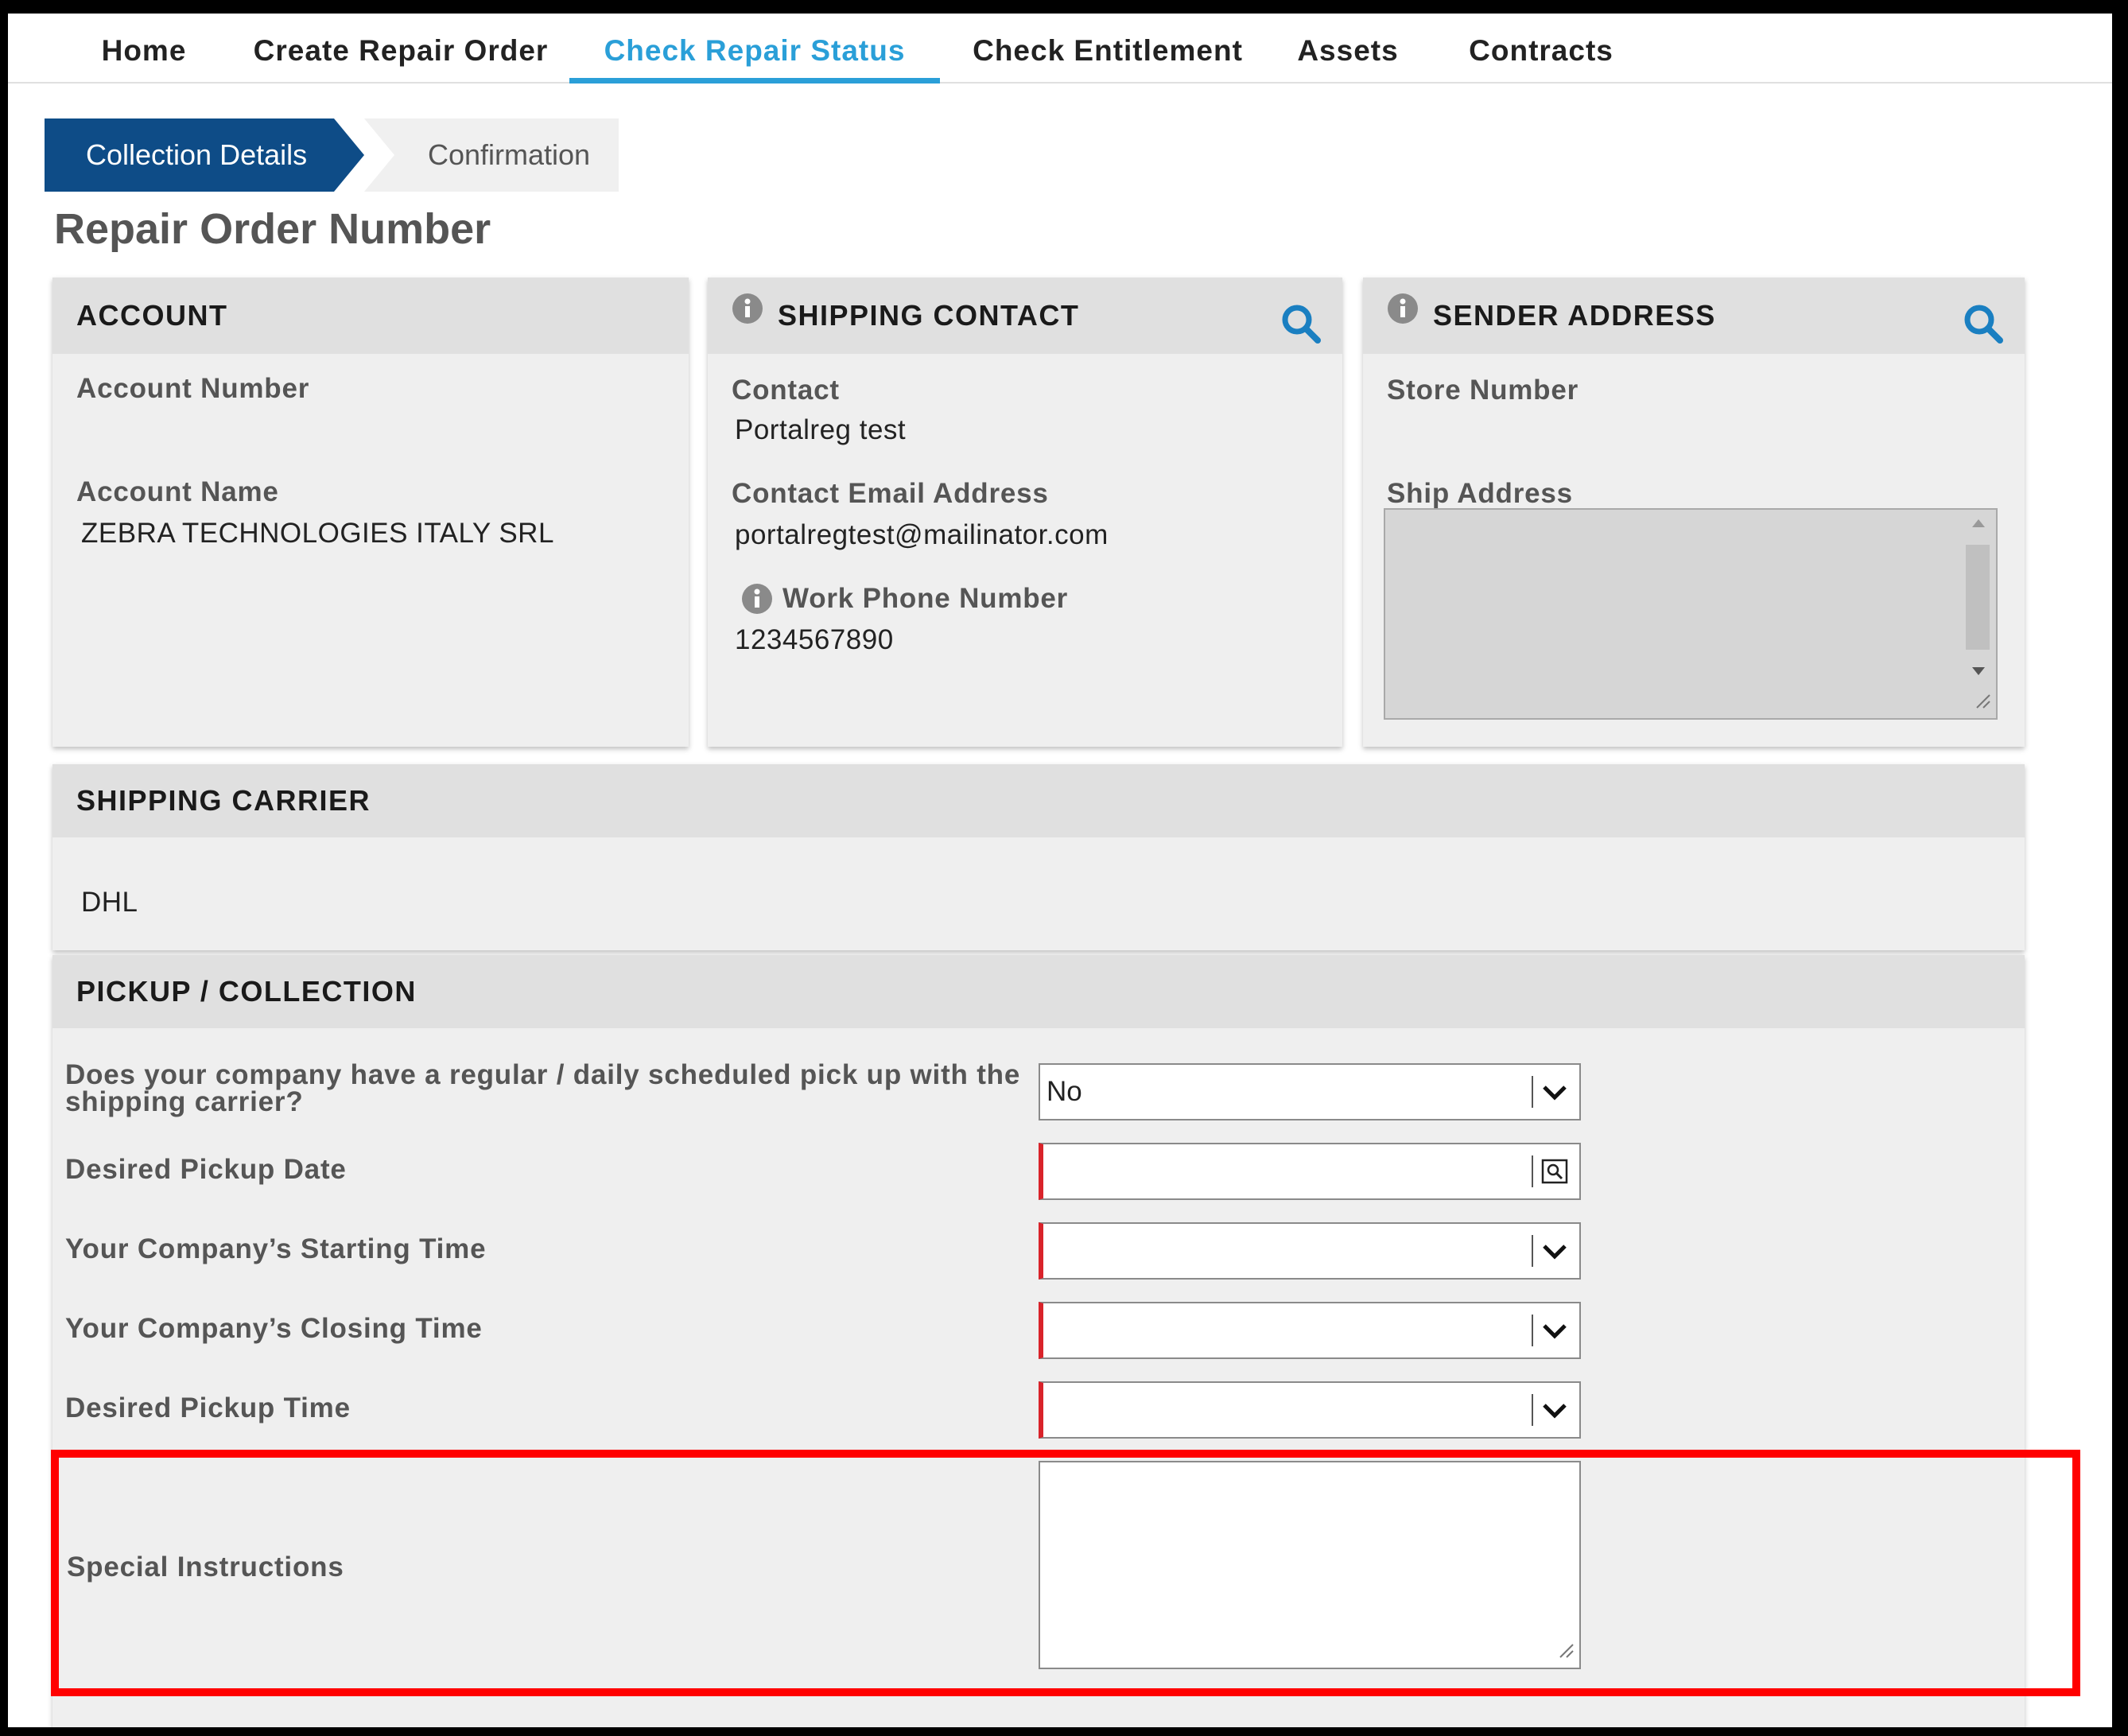  What do you see at coordinates (1575, 315) in the screenshot?
I see `sender-address-heading-text: SENDER ADDRESS` at bounding box center [1575, 315].